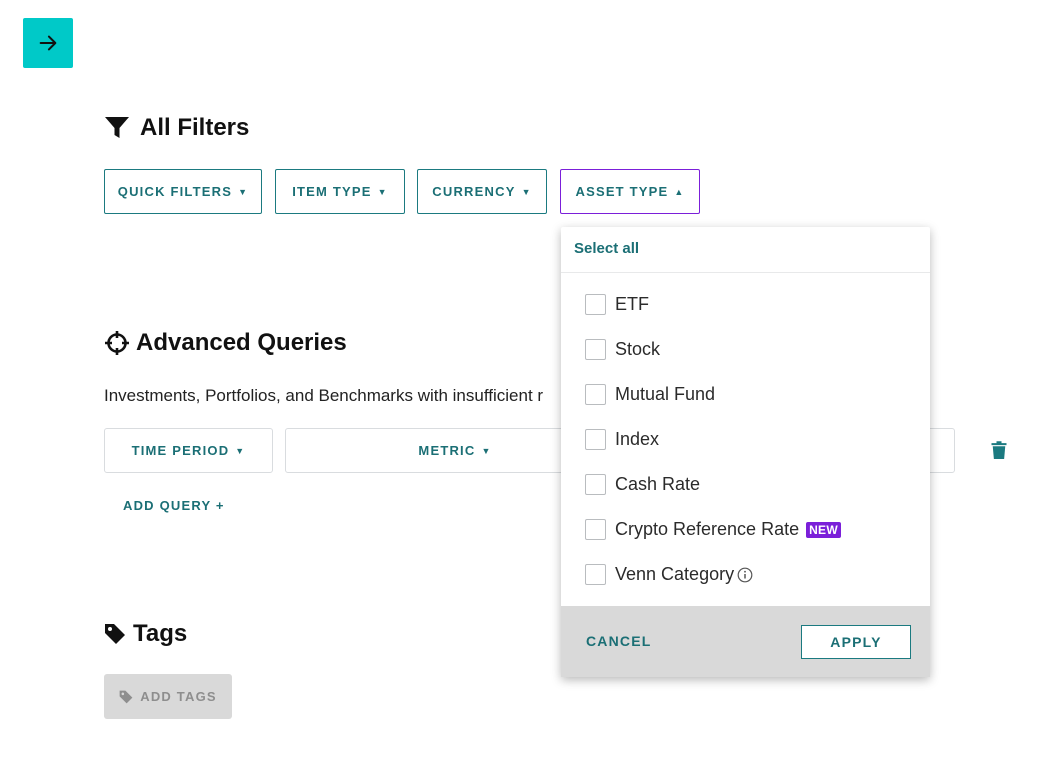  What do you see at coordinates (174, 505) in the screenshot?
I see `add-query-button: ADD QUERY +` at bounding box center [174, 505].